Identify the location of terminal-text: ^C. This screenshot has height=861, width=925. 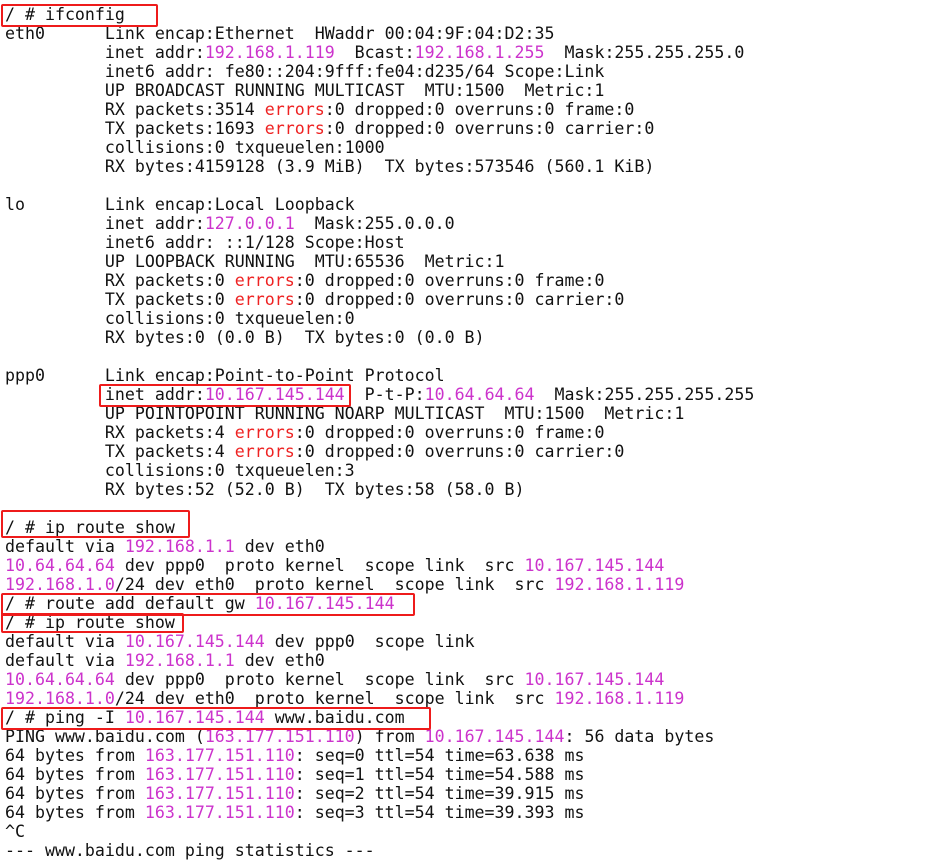
(15, 831).